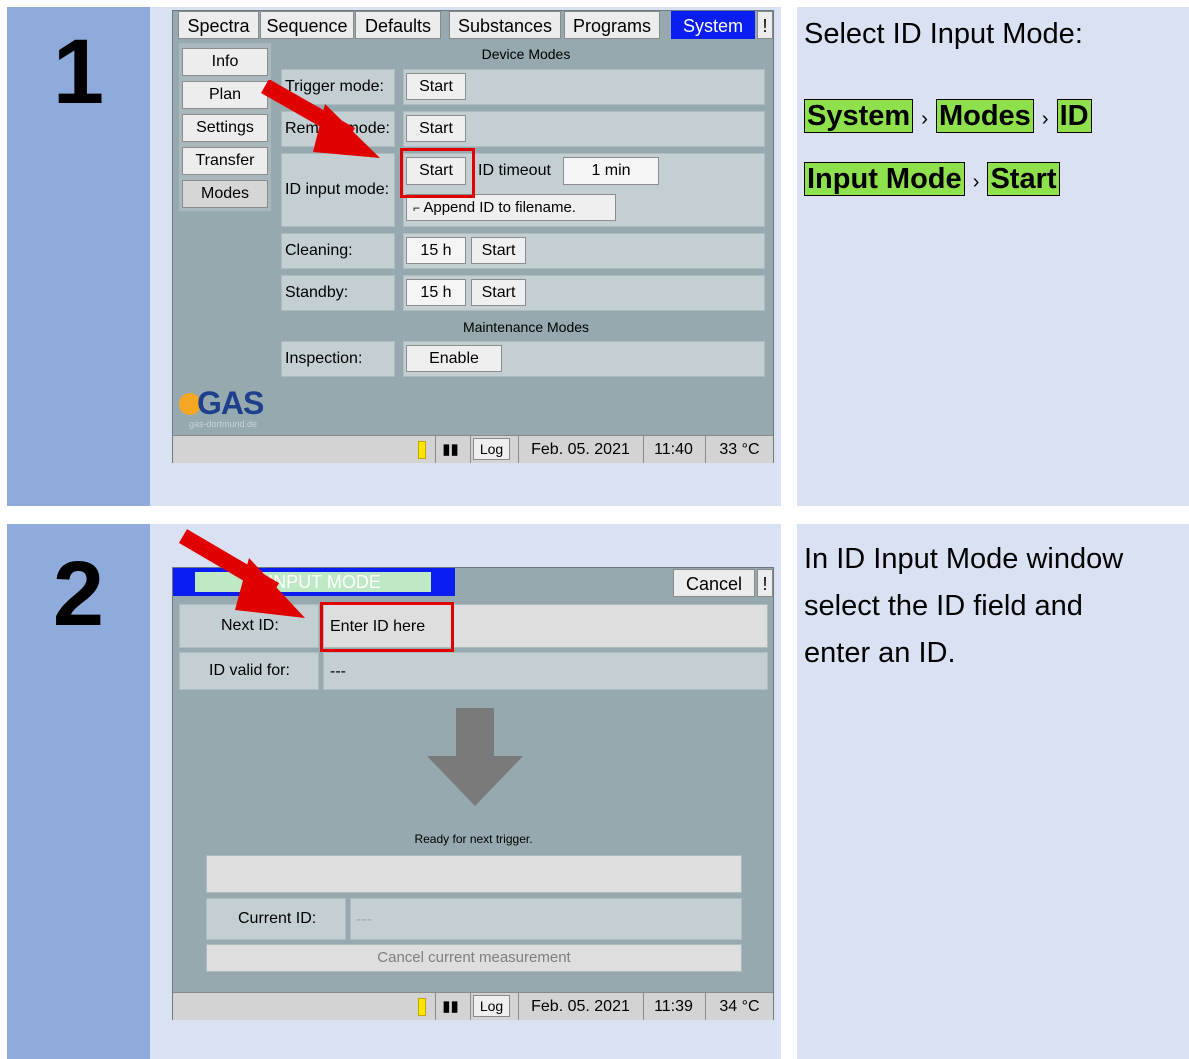 This screenshot has width=1189, height=1059. I want to click on standby-label: Standby:, so click(317, 292).